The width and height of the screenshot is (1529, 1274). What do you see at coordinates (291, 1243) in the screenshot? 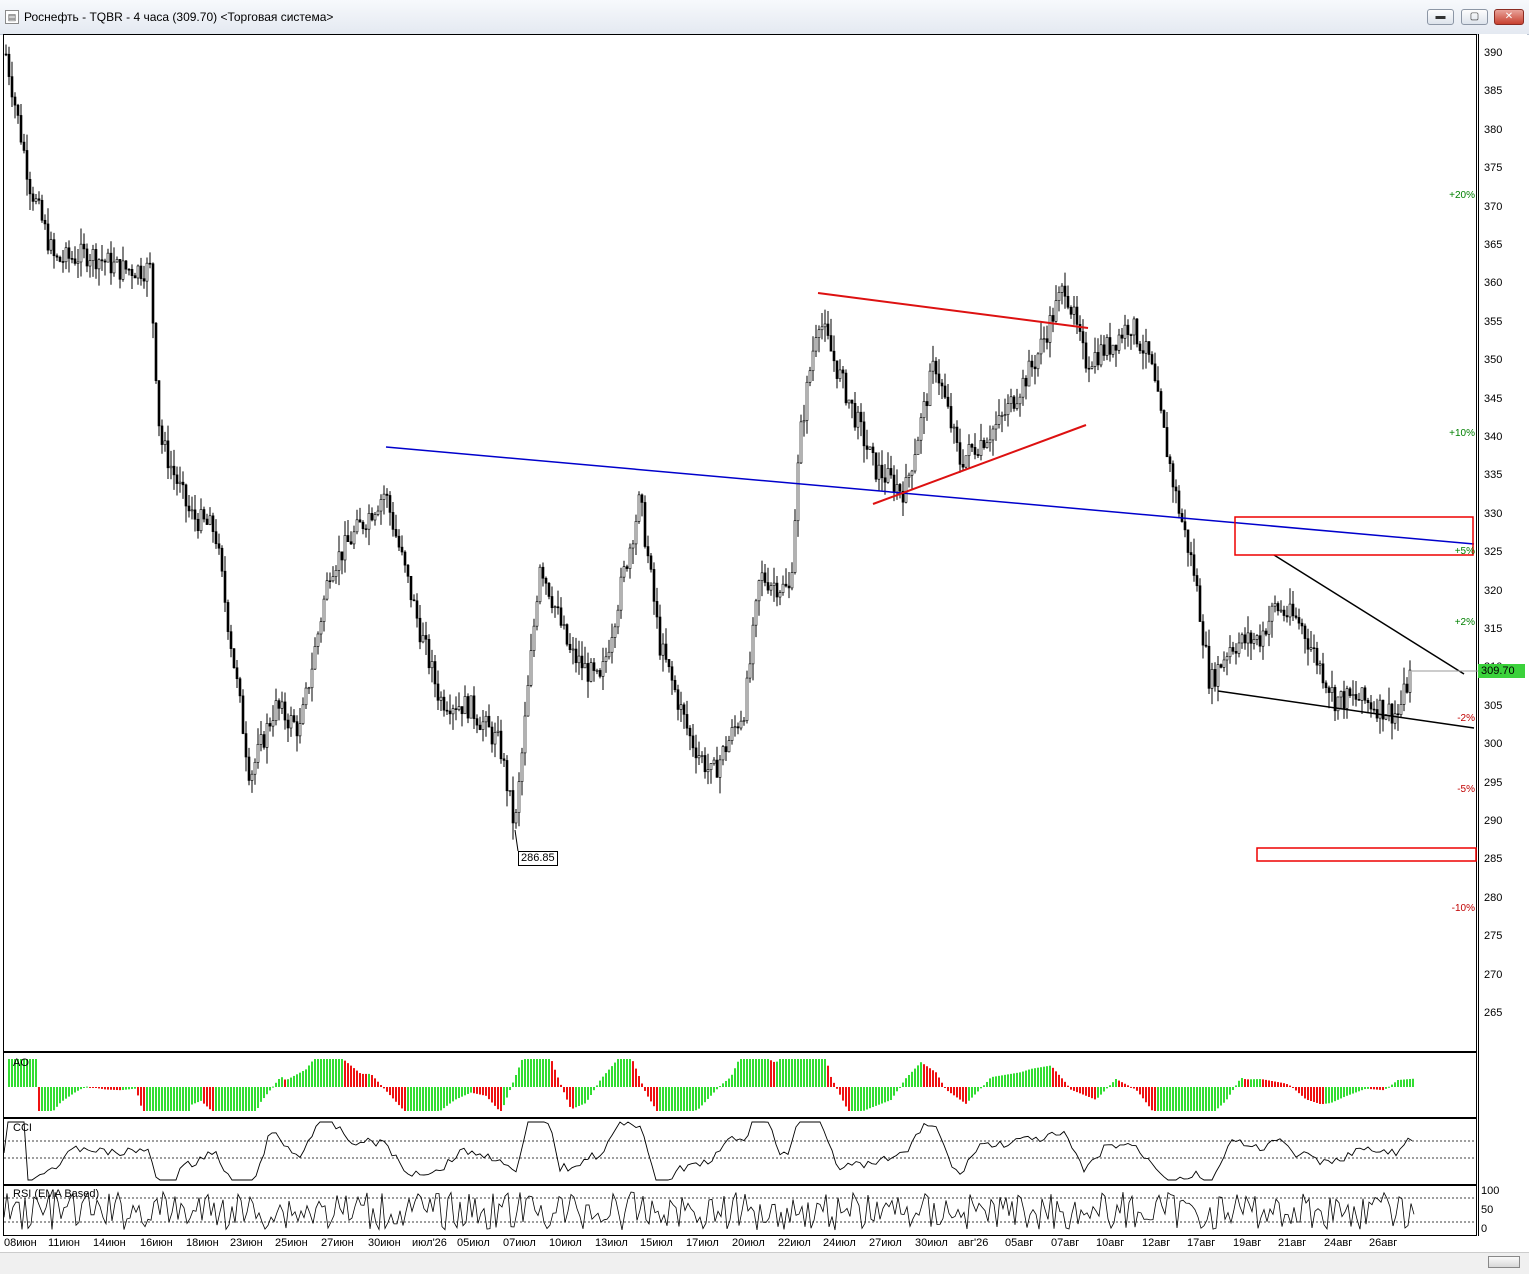
I see `date-tick: 25июн` at bounding box center [291, 1243].